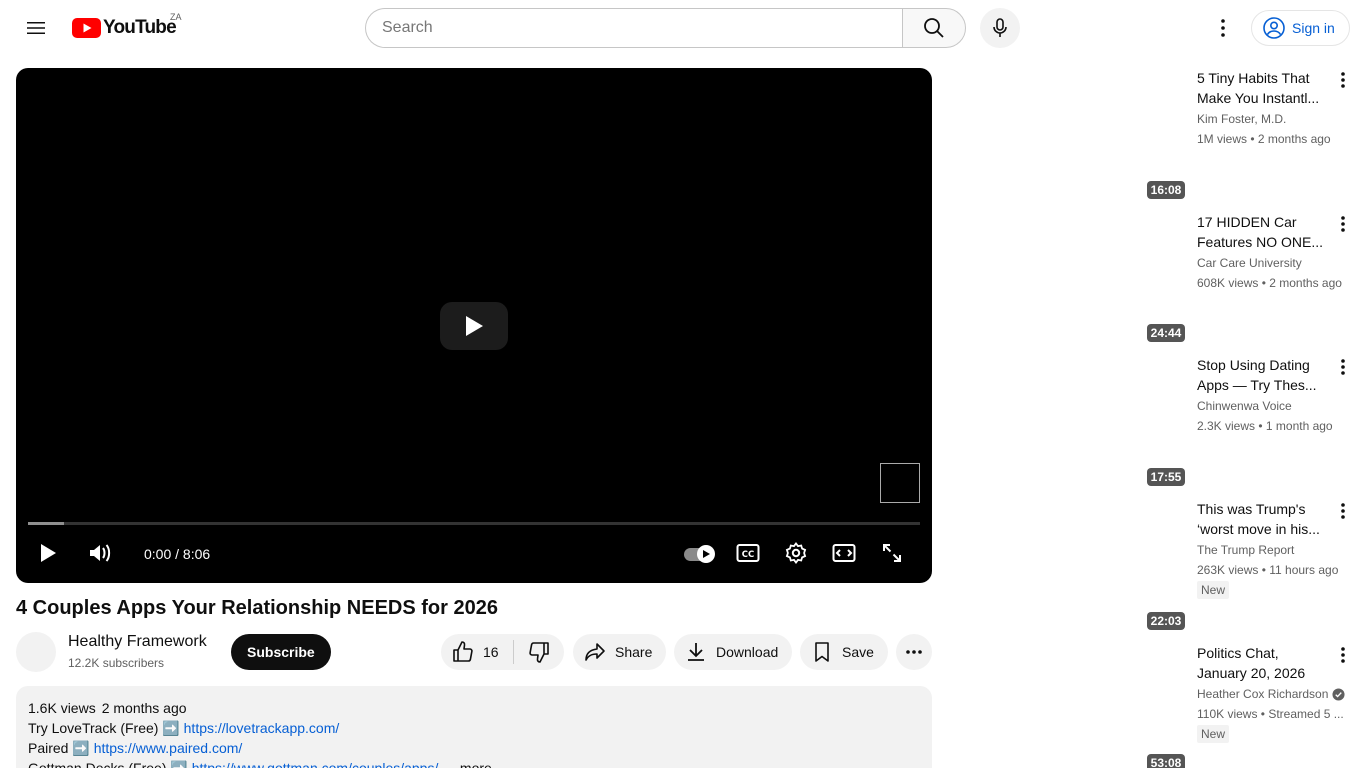 This screenshot has height=768, width=1366. Describe the element at coordinates (1166, 621) in the screenshot. I see `duration-badge: 22:03` at that location.